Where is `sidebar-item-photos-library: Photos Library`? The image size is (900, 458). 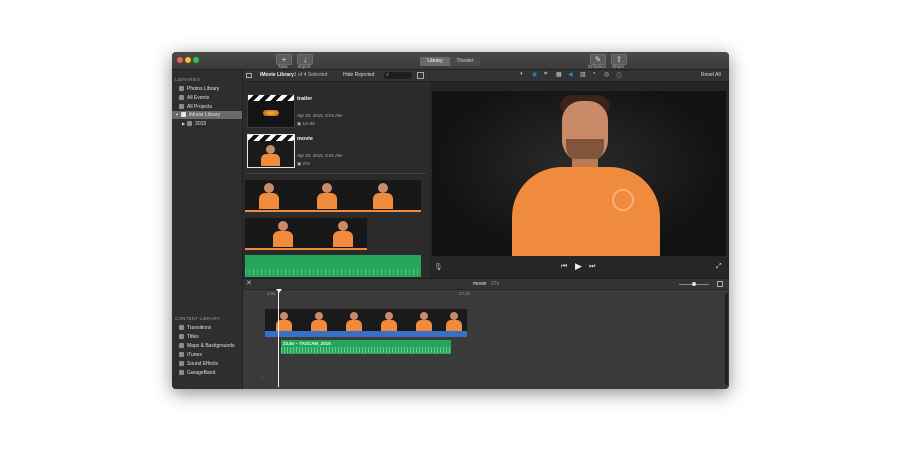 sidebar-item-photos-library: Photos Library is located at coordinates (199, 89).